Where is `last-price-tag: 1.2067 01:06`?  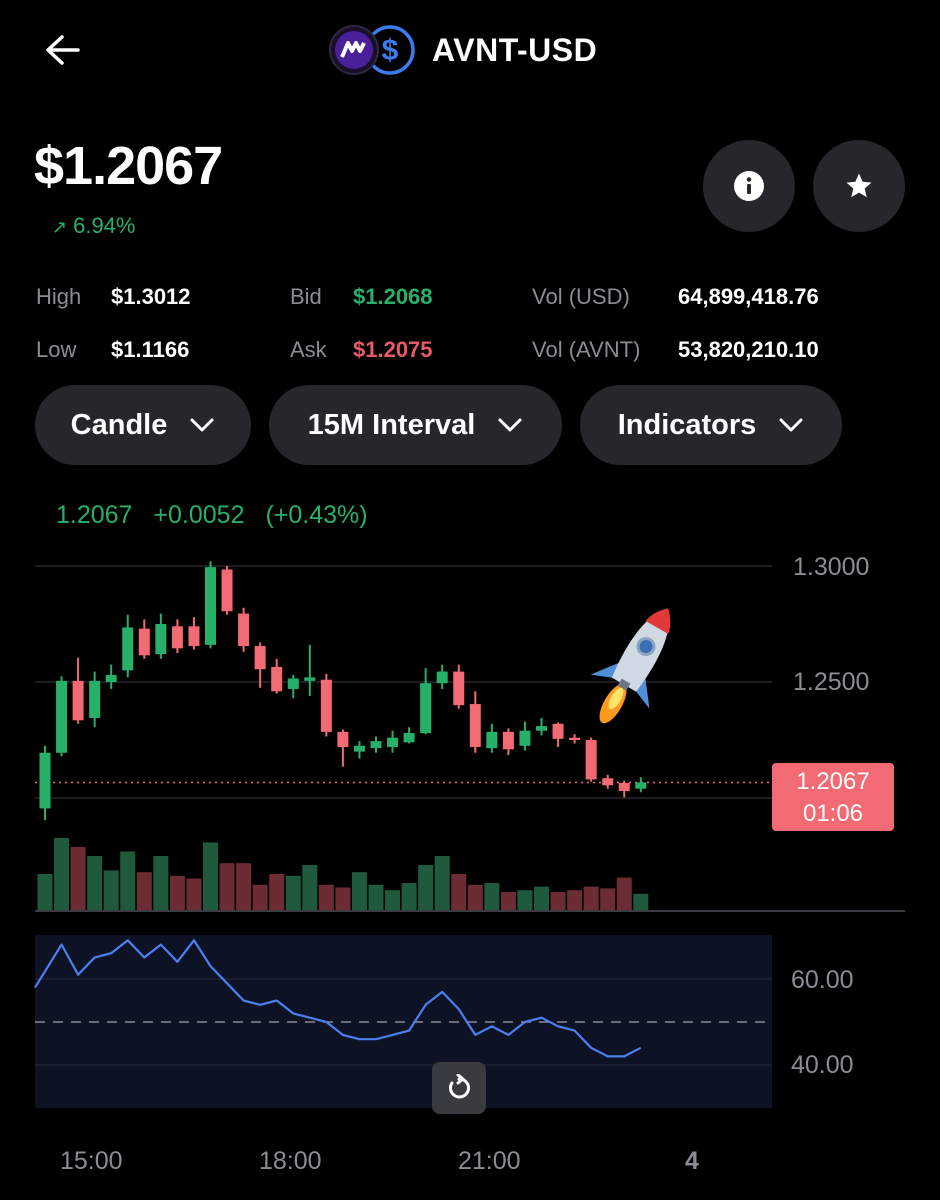 last-price-tag: 1.2067 01:06 is located at coordinates (833, 797).